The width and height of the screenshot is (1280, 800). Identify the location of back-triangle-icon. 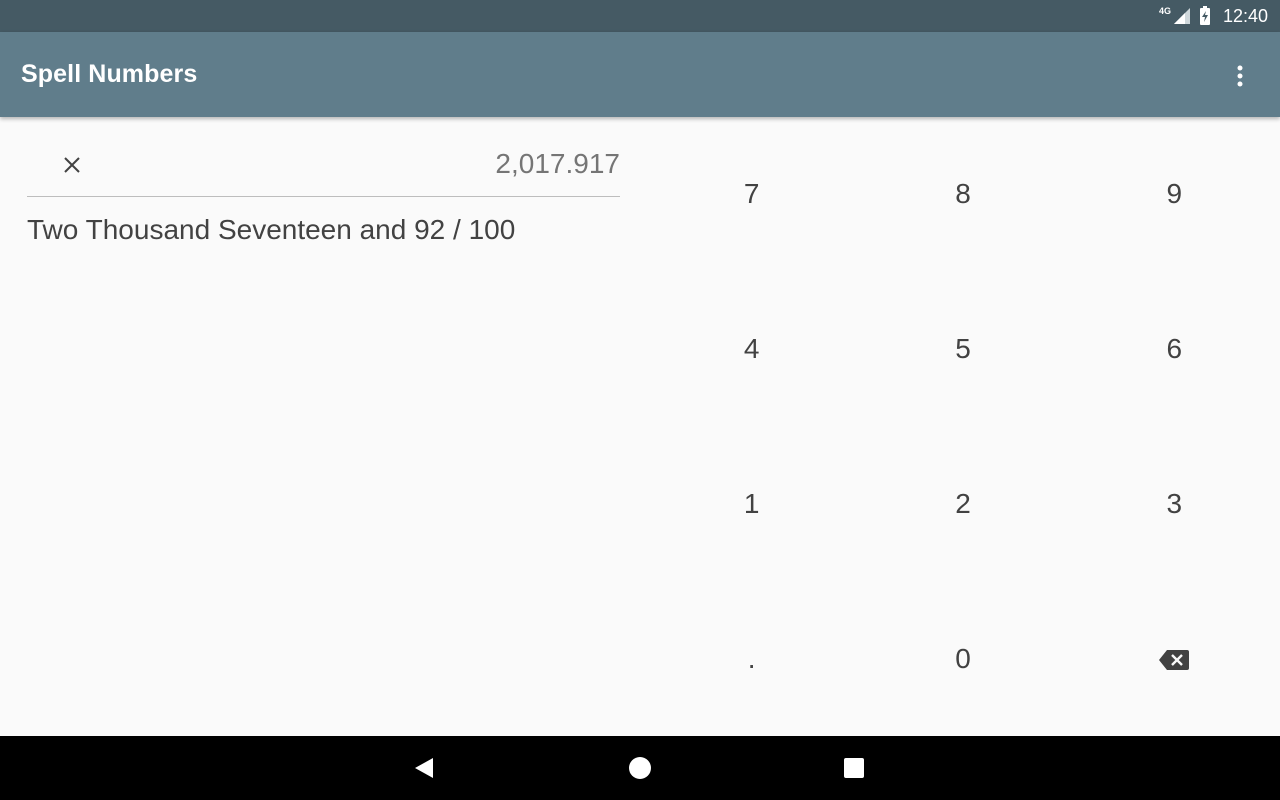
(424, 768).